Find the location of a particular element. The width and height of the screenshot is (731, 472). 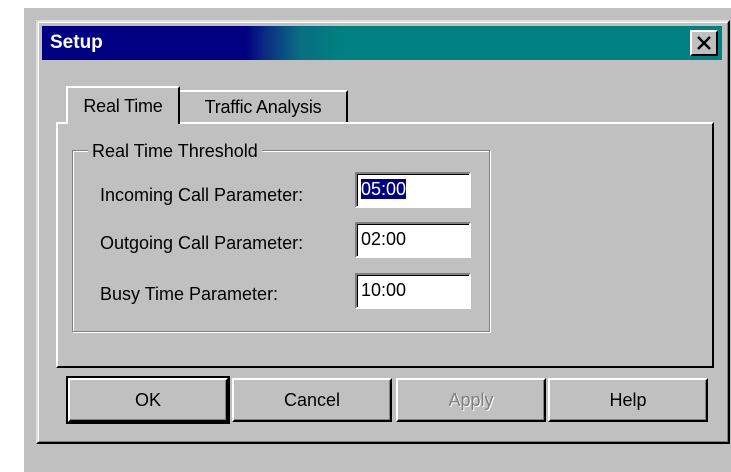

outgoing-call-label: Outgoing Call Parameter: is located at coordinates (202, 243).